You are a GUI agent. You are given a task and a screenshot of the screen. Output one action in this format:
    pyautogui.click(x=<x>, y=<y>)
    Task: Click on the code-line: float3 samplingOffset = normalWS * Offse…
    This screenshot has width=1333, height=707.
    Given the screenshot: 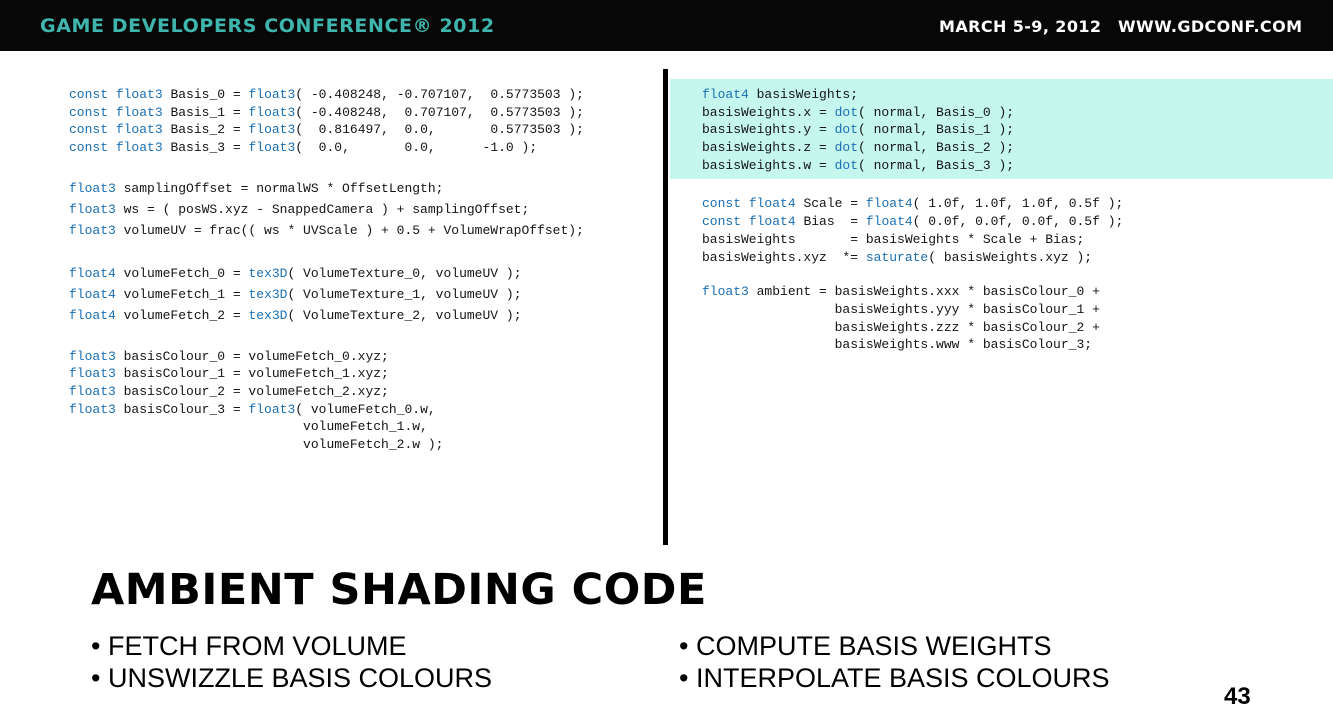 What is the action you would take?
    pyautogui.click(x=256, y=188)
    